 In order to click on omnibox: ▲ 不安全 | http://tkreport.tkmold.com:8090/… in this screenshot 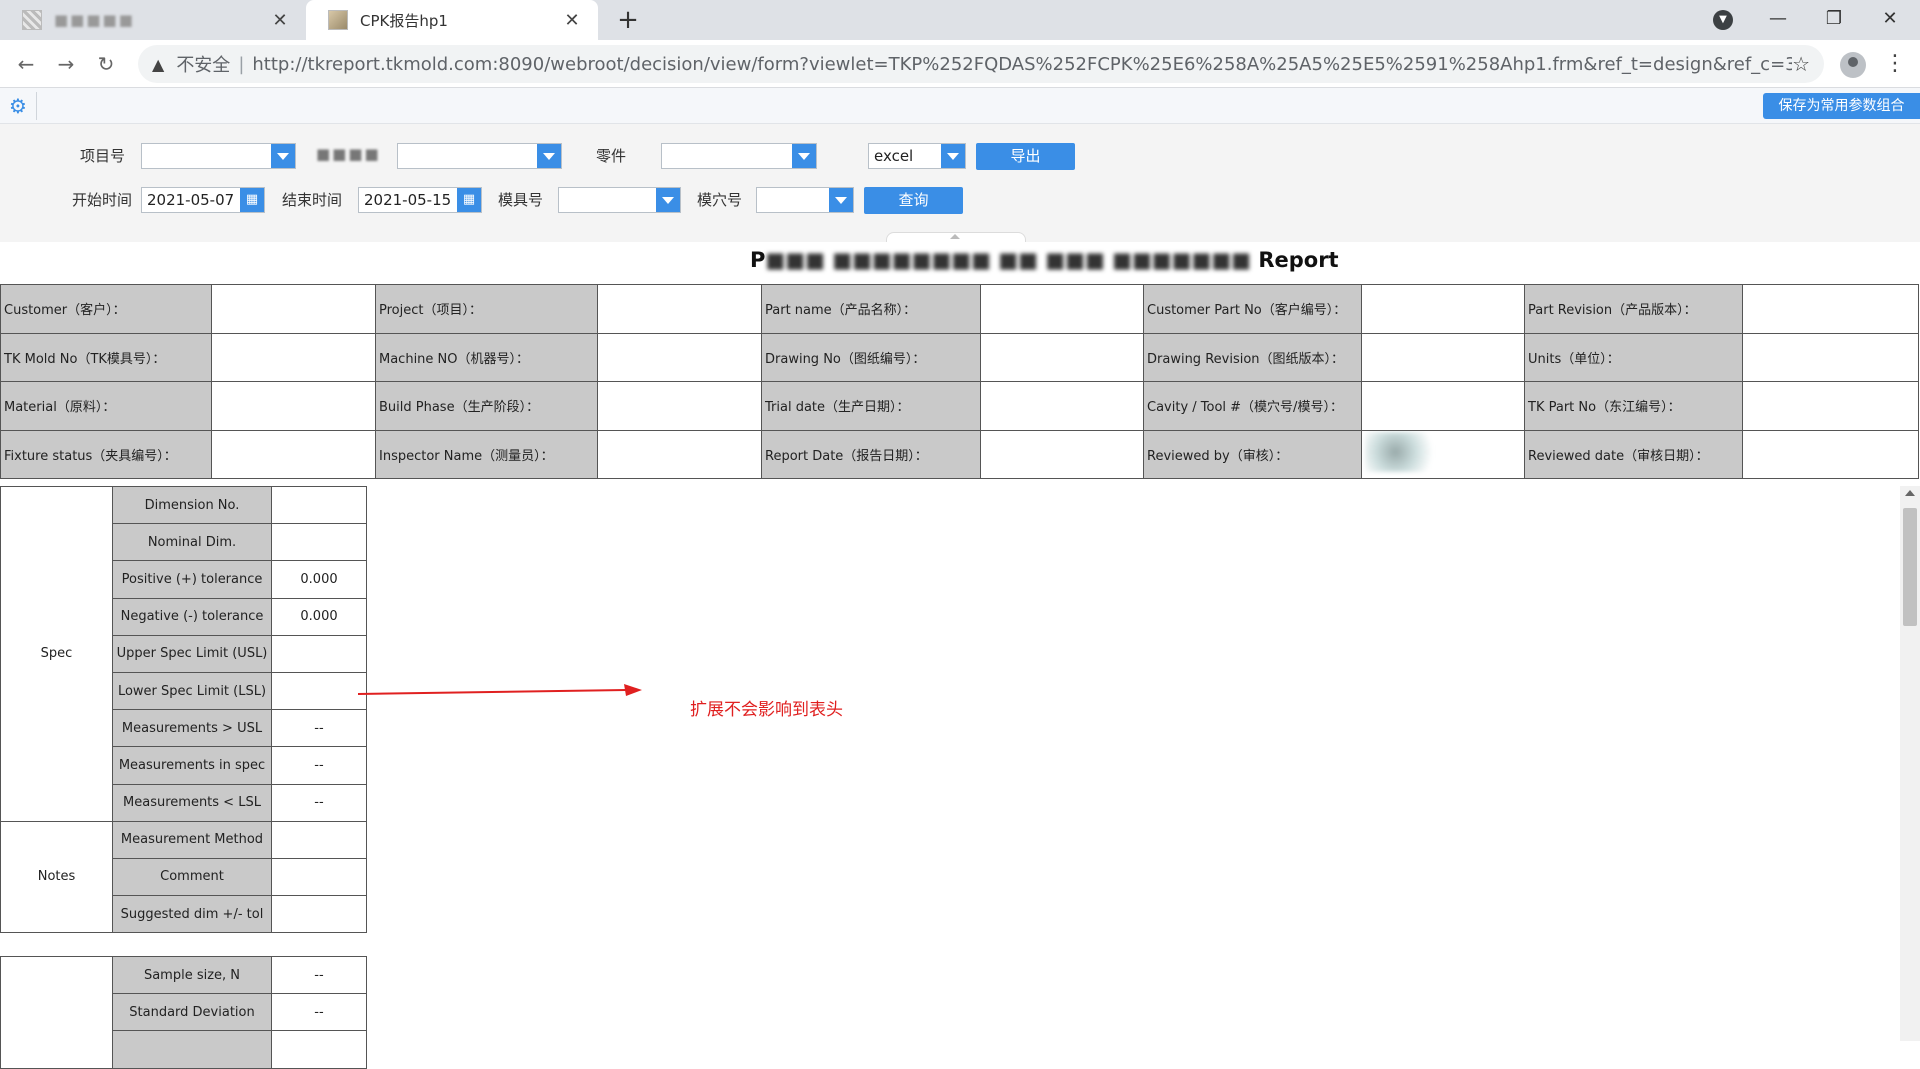, I will do `click(981, 64)`.